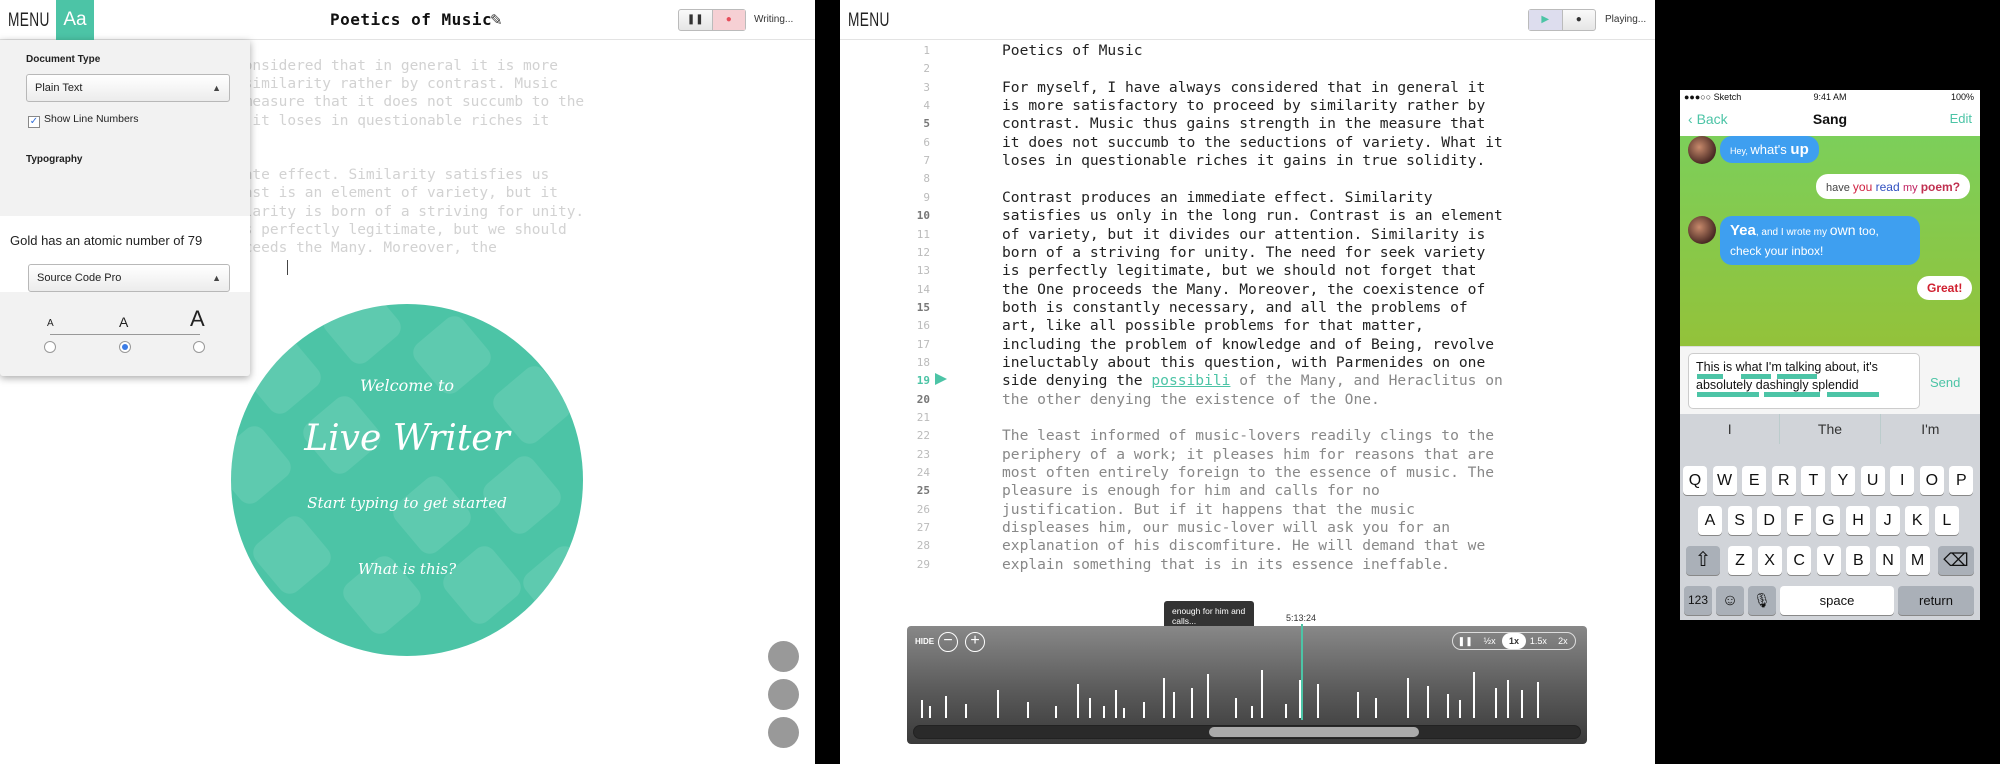 The width and height of the screenshot is (2000, 764). I want to click on key: D, so click(1769, 520).